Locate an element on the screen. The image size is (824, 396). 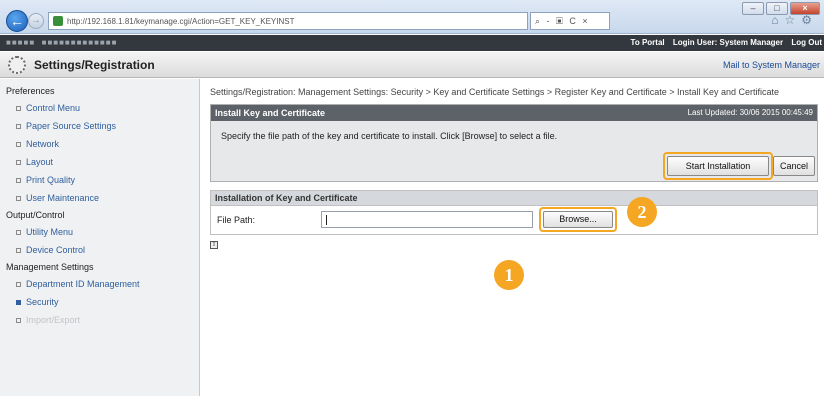
section-title: Installation of Key and Certificate is located at coordinates (514, 198).